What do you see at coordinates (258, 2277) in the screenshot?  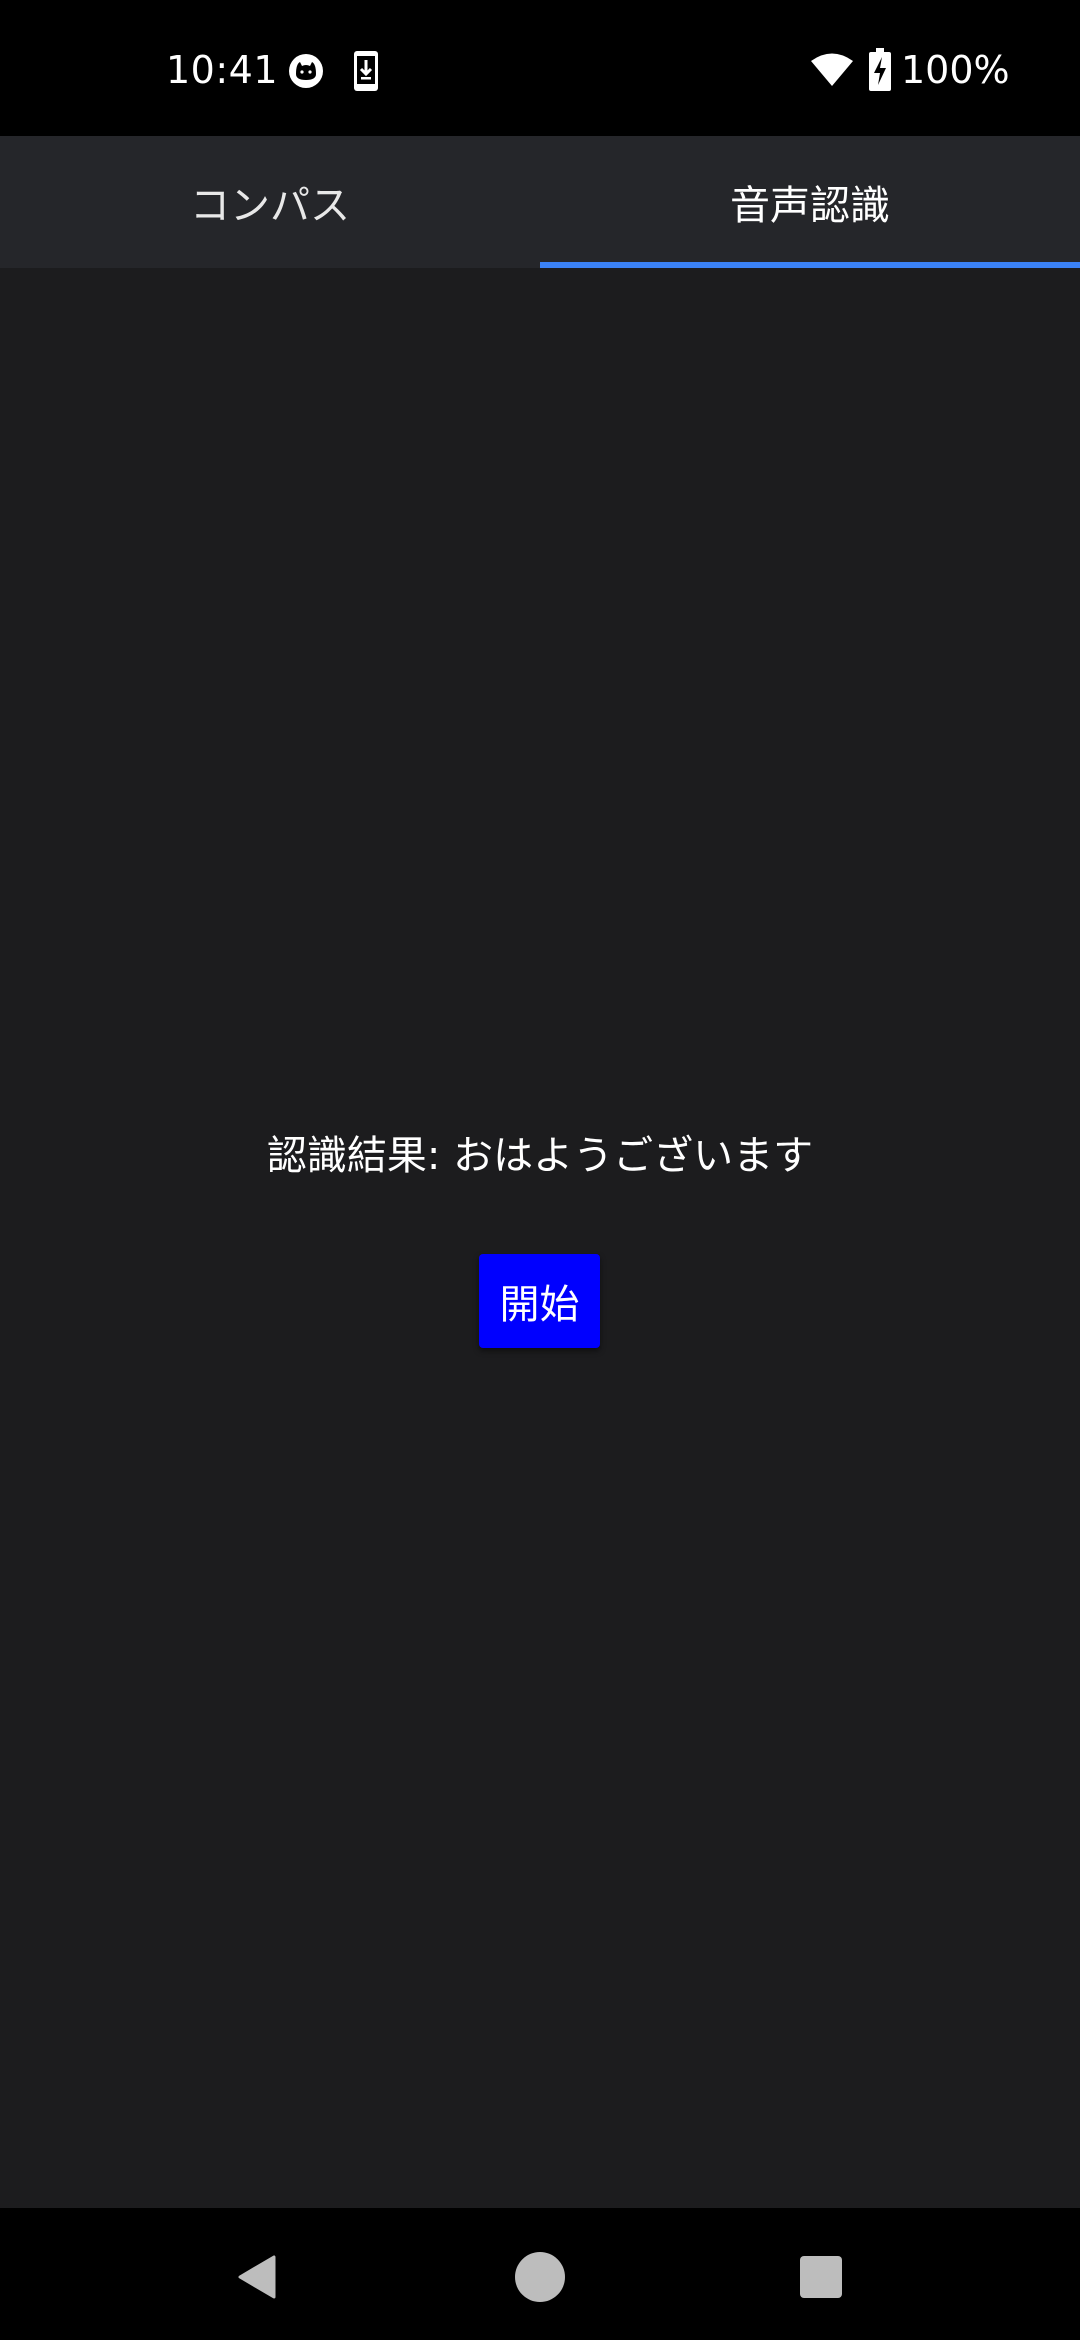 I see `back-icon` at bounding box center [258, 2277].